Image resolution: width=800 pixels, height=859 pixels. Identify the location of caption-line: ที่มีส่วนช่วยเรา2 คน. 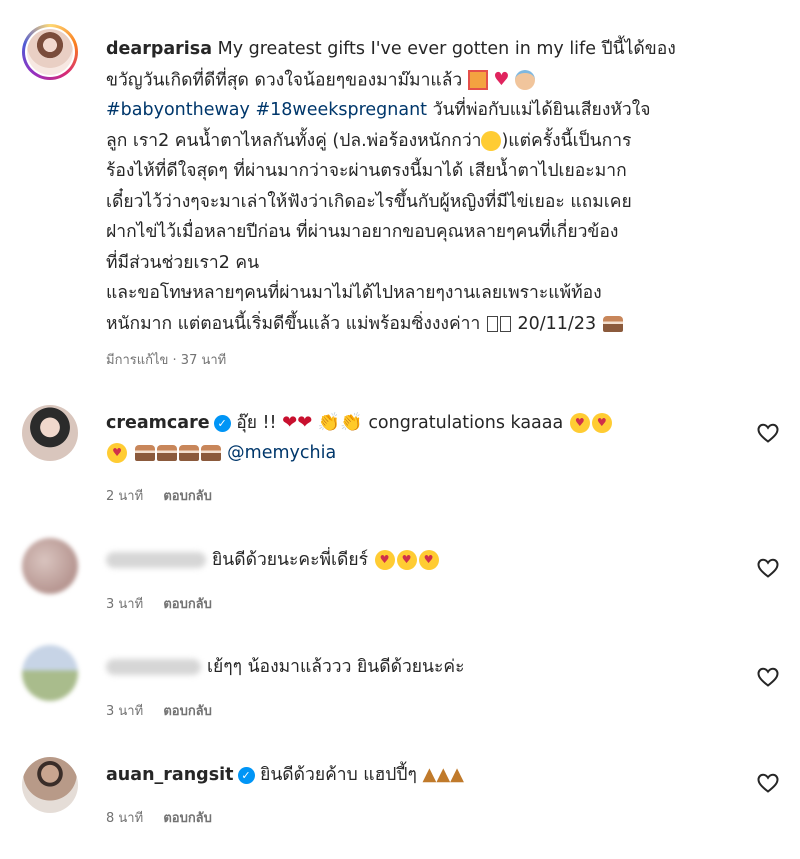
(183, 262).